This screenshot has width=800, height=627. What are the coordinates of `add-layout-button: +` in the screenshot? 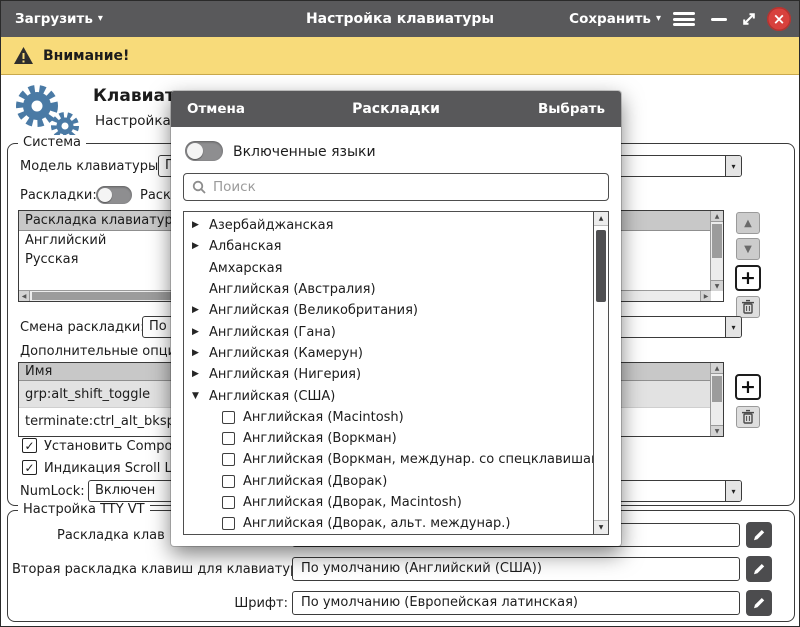 It's located at (748, 278).